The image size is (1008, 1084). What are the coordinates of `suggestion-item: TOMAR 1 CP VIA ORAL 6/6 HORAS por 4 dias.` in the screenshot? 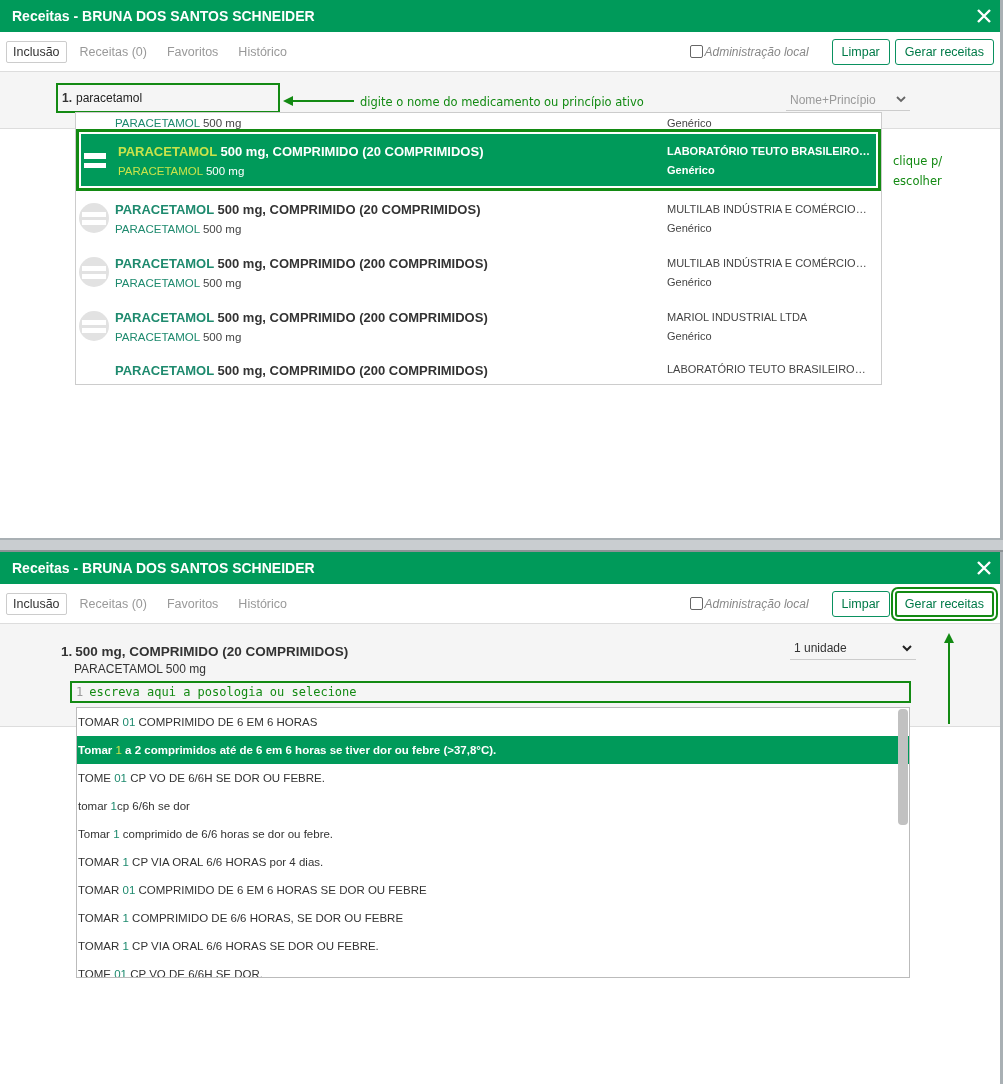 It's located at (493, 862).